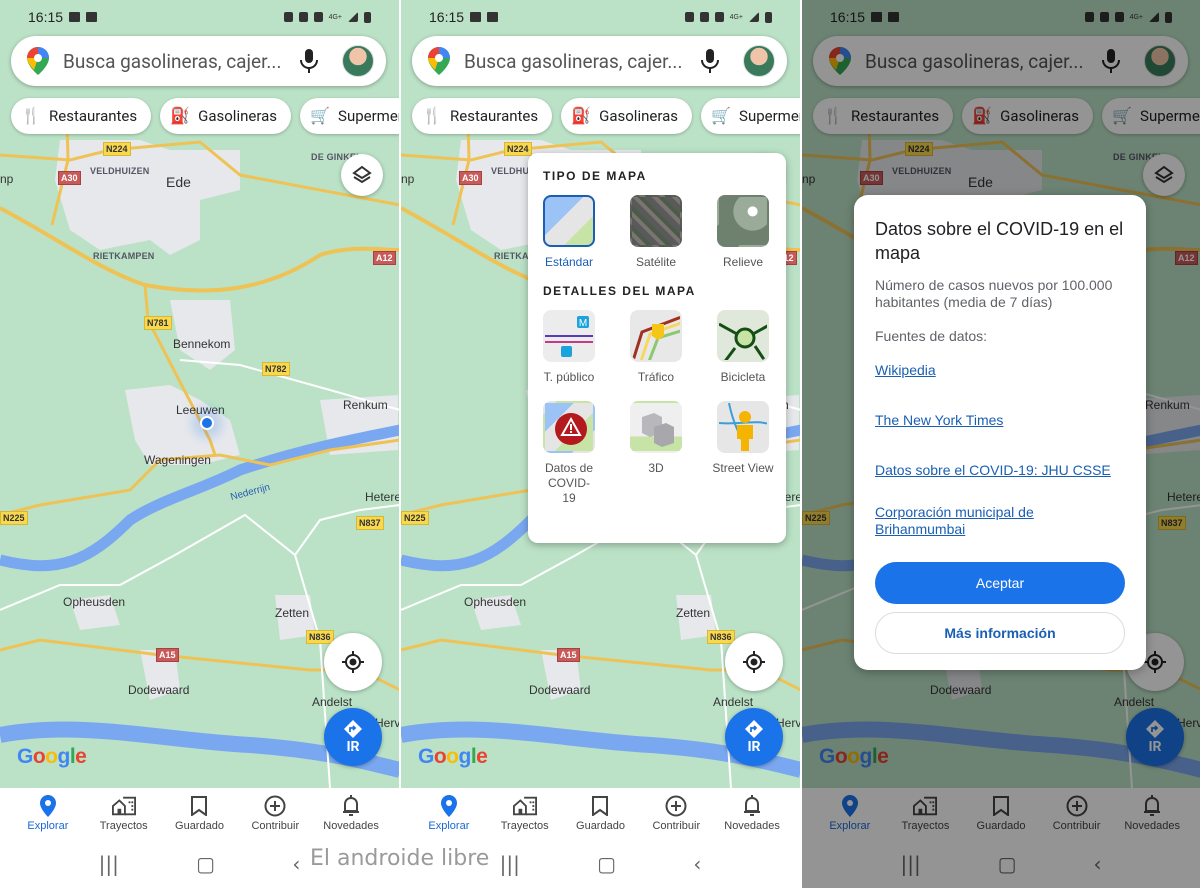 The height and width of the screenshot is (888, 1200). I want to click on map-label-district: RIETKAMPEN, so click(124, 256).